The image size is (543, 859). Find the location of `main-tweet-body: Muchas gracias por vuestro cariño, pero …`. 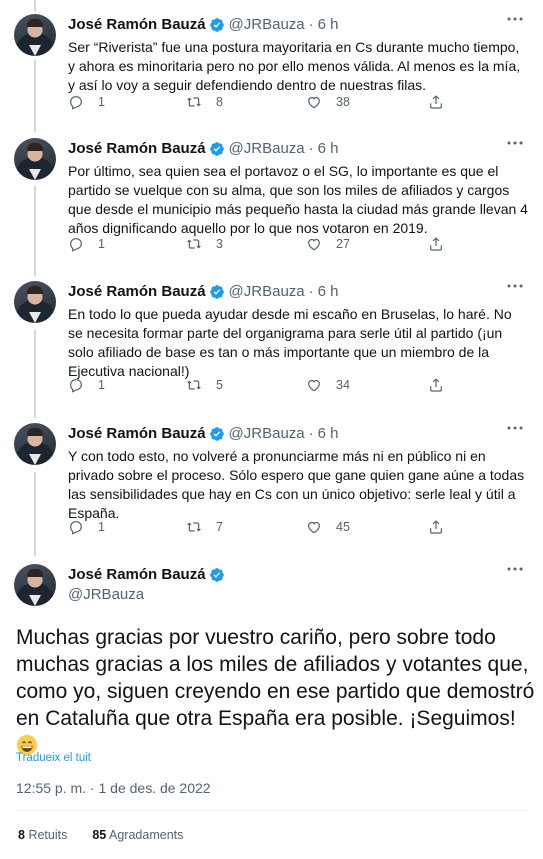

main-tweet-body: Muchas gracias por vuestro cariño, pero … is located at coordinates (275, 678).